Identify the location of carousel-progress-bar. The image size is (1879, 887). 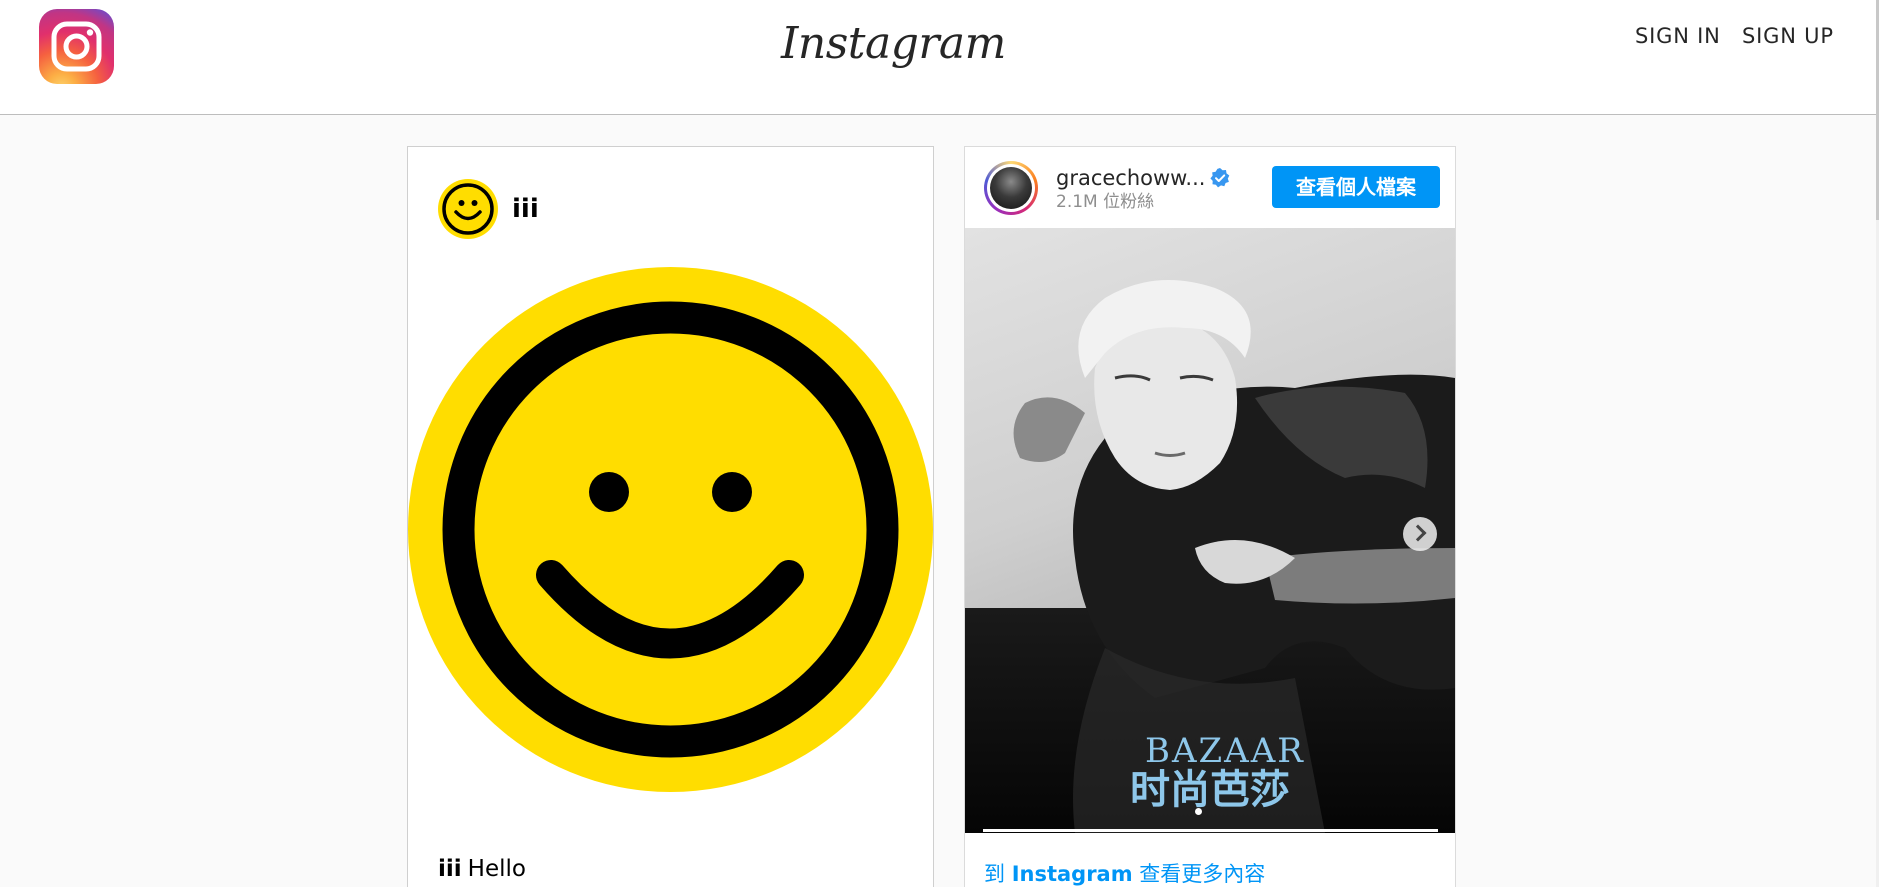
(1210, 830).